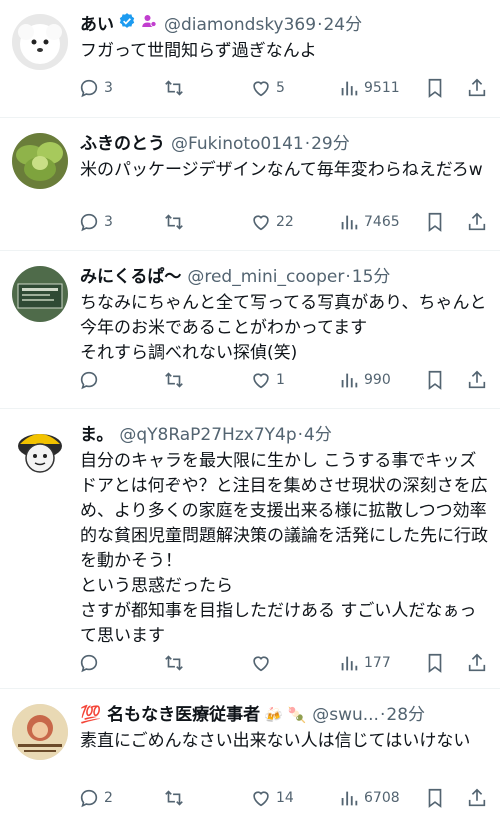 This screenshot has height=840, width=500. Describe the element at coordinates (272, 222) in the screenshot. I see `like-button: 22` at that location.